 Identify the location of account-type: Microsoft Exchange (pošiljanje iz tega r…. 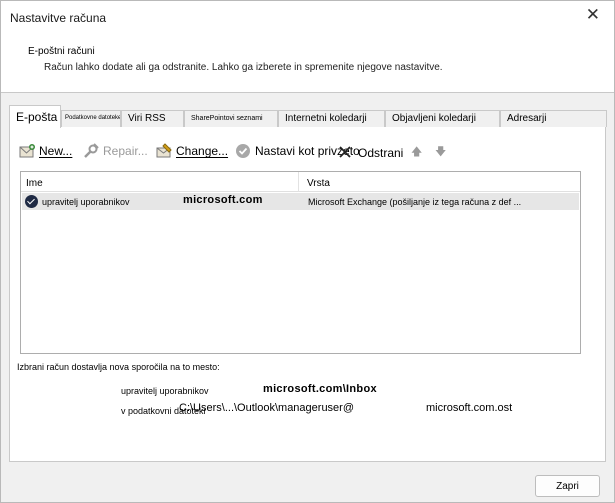
(415, 202).